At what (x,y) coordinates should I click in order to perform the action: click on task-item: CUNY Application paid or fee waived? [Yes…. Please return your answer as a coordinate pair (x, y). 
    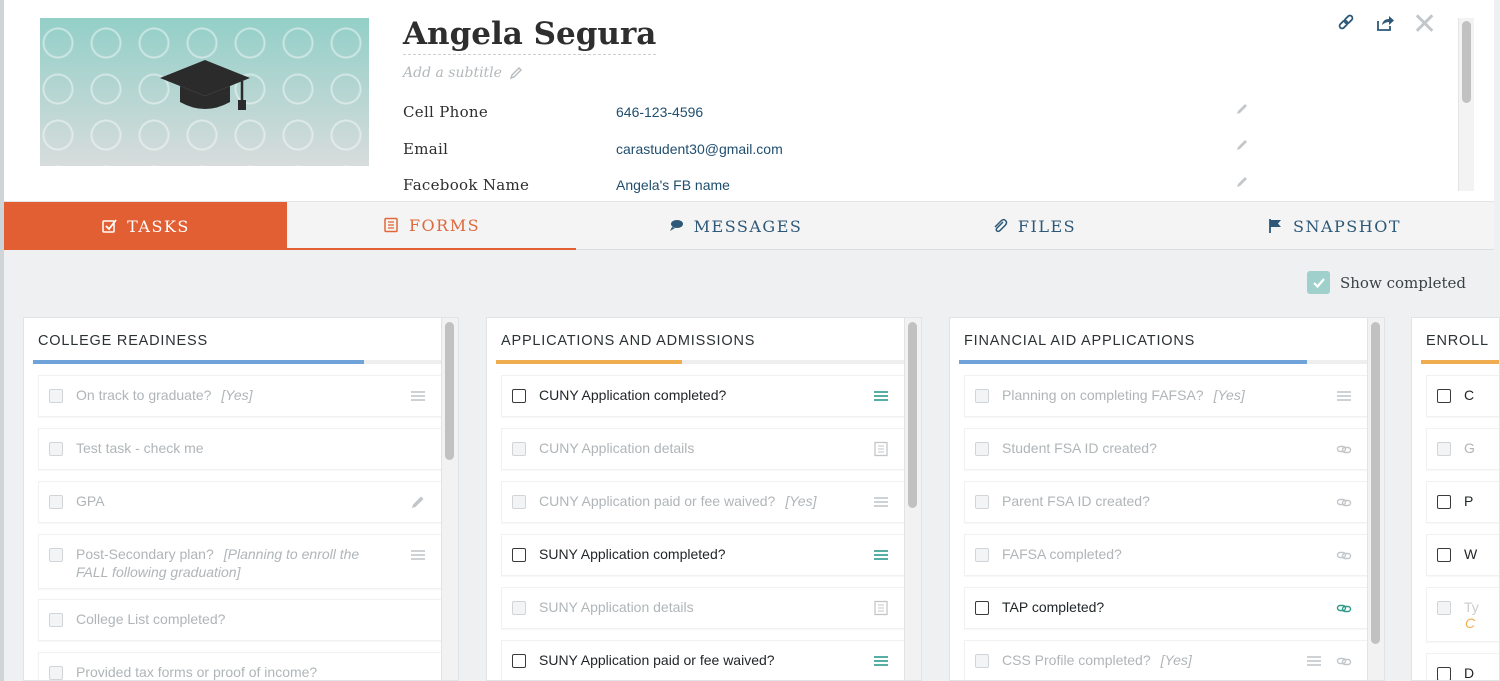
    Looking at the image, I should click on (703, 502).